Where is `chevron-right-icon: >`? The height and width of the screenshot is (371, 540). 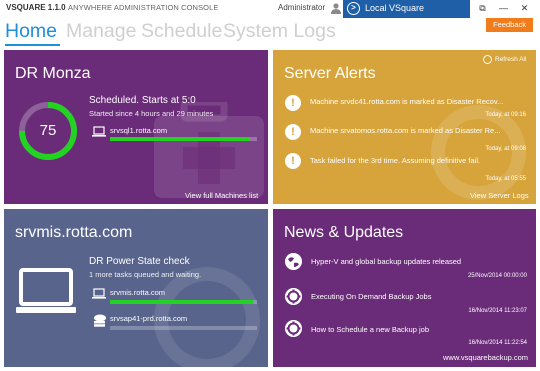 chevron-right-icon: > is located at coordinates (353, 8).